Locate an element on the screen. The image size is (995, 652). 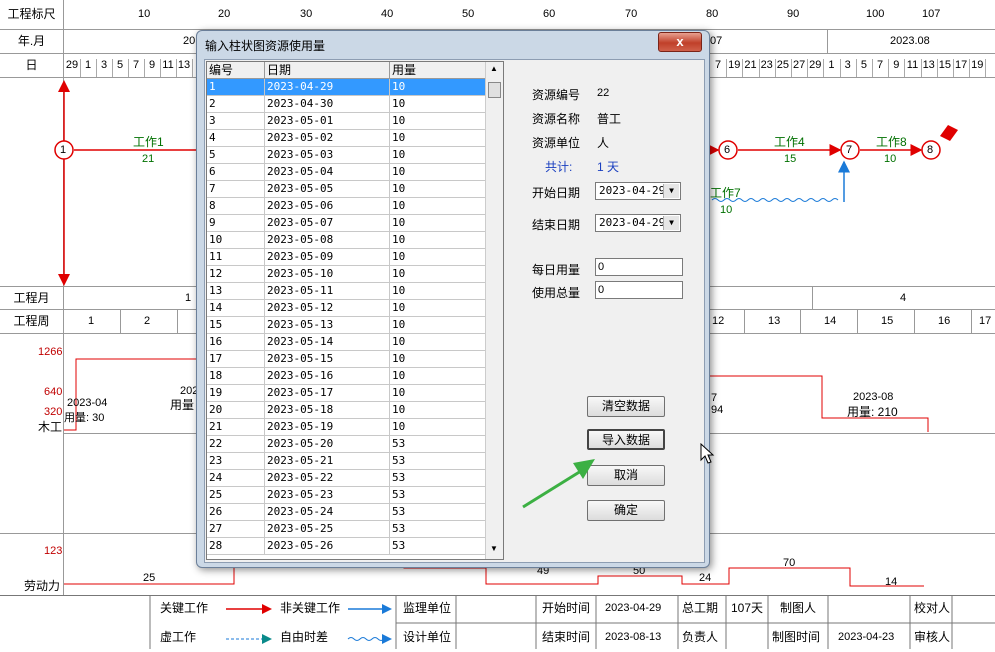
table-row: 5 2023-05-03 10 is located at coordinates (346, 155).